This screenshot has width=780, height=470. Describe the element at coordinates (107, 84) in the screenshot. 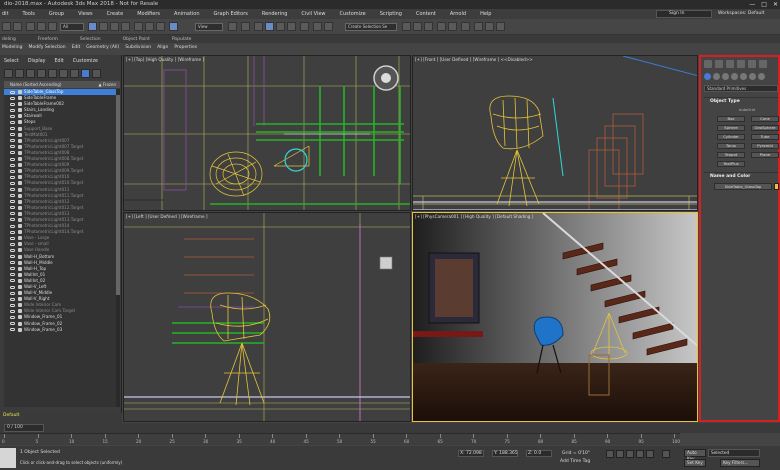

I see `column-header-frozen: ▲ Frozen` at that location.